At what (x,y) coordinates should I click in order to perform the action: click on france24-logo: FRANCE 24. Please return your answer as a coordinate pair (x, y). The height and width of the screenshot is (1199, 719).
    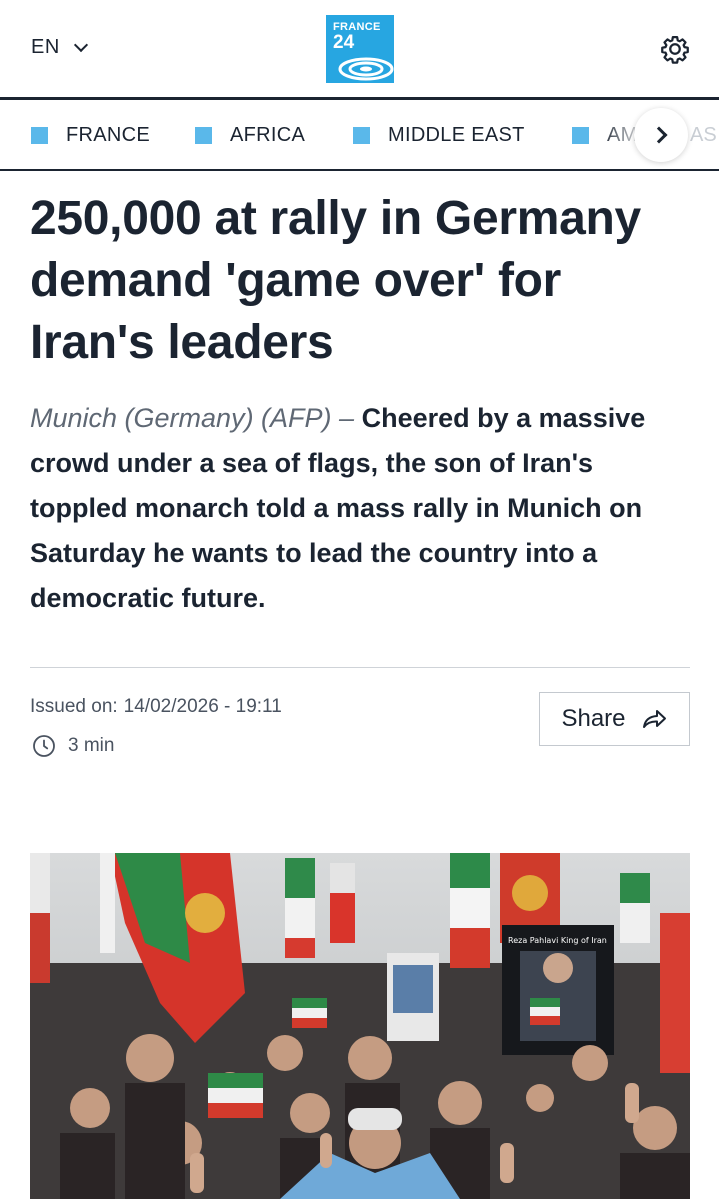
    Looking at the image, I should click on (360, 49).